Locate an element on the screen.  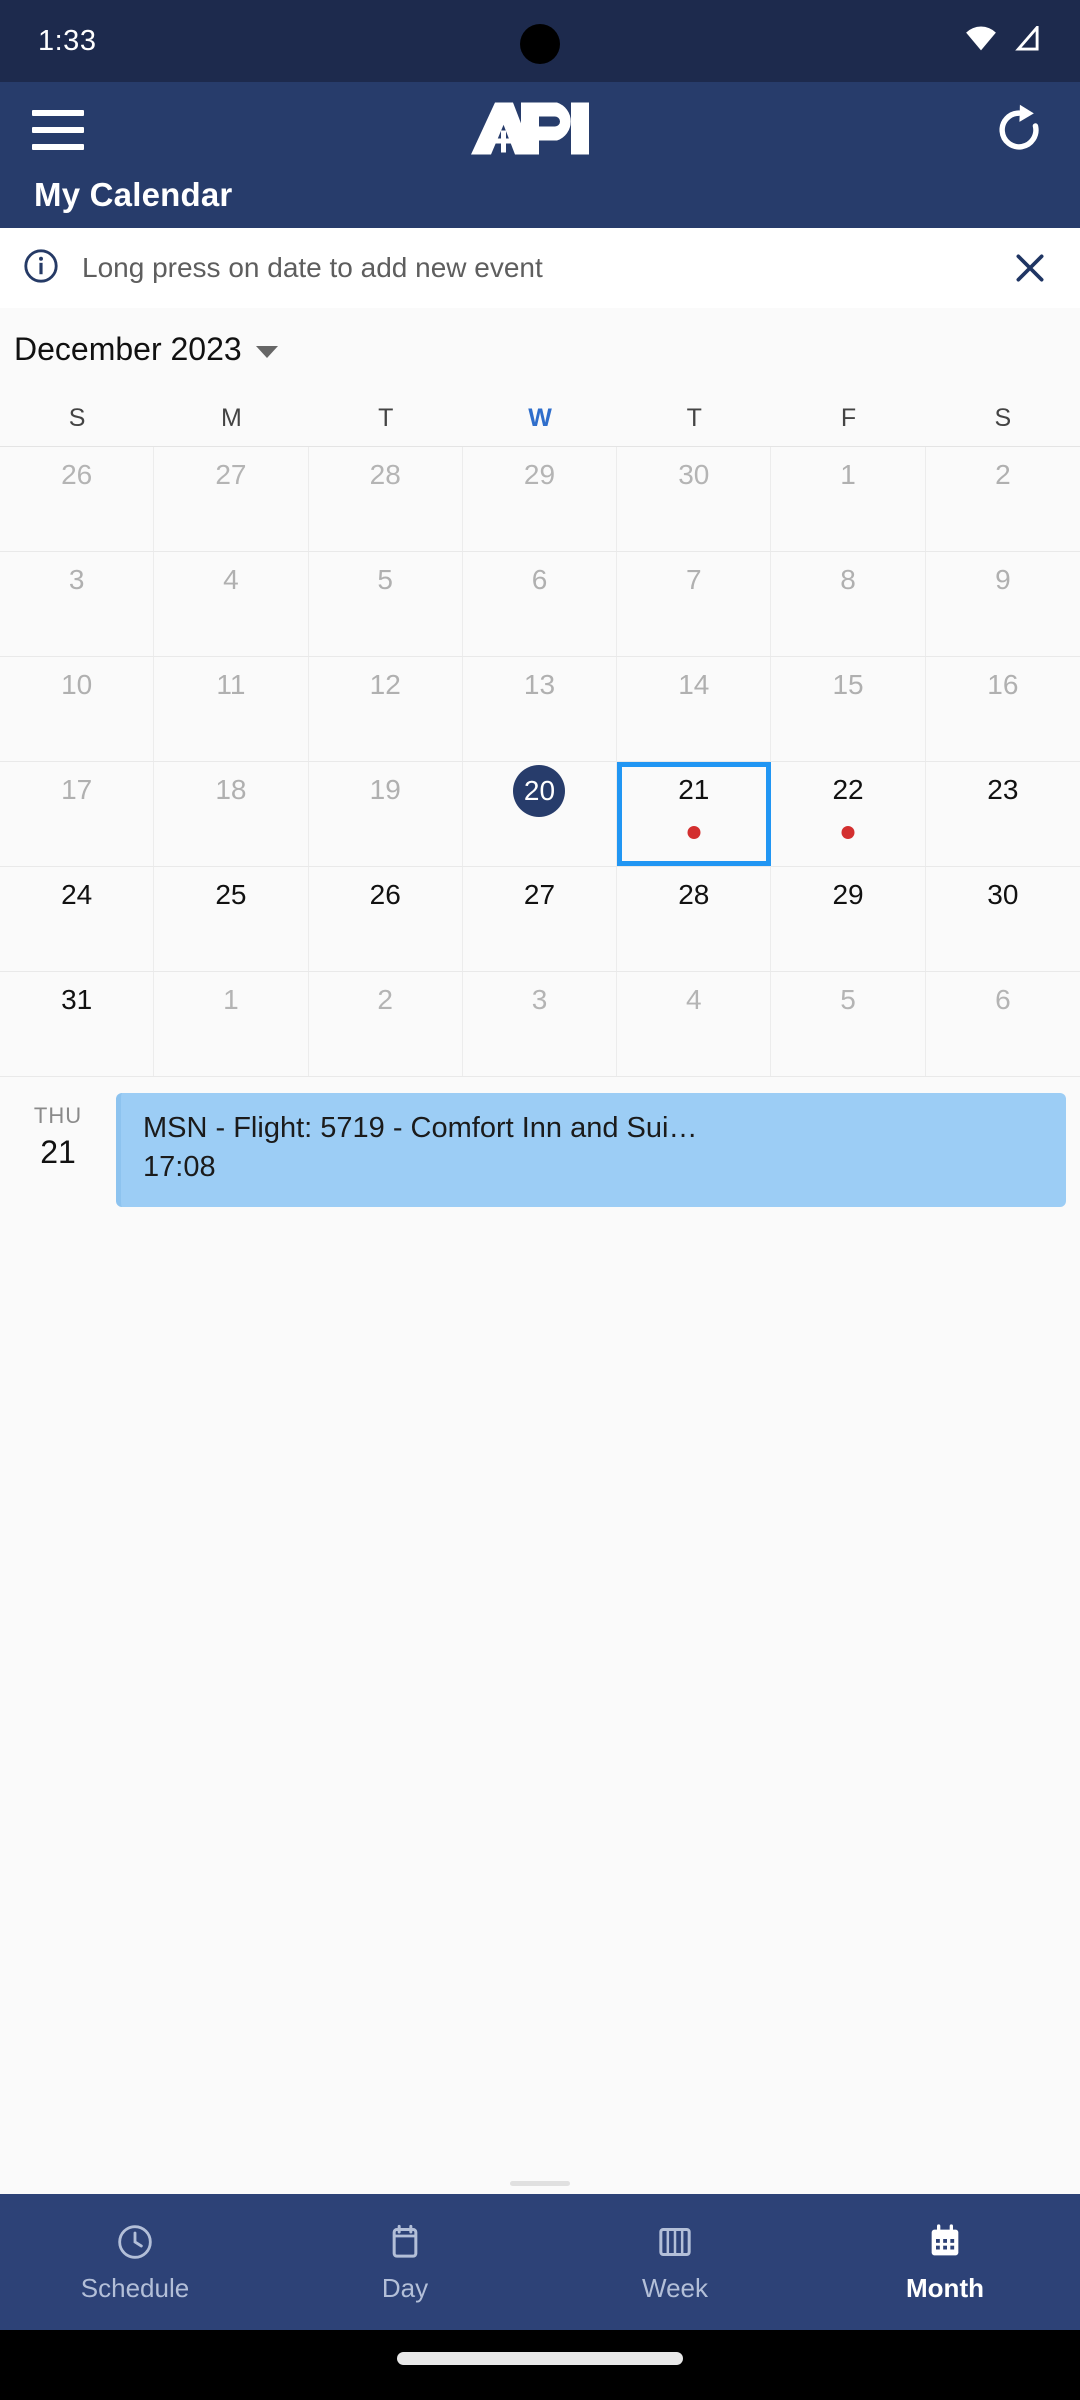
calendar-day-cell: 11 is located at coordinates (231, 709).